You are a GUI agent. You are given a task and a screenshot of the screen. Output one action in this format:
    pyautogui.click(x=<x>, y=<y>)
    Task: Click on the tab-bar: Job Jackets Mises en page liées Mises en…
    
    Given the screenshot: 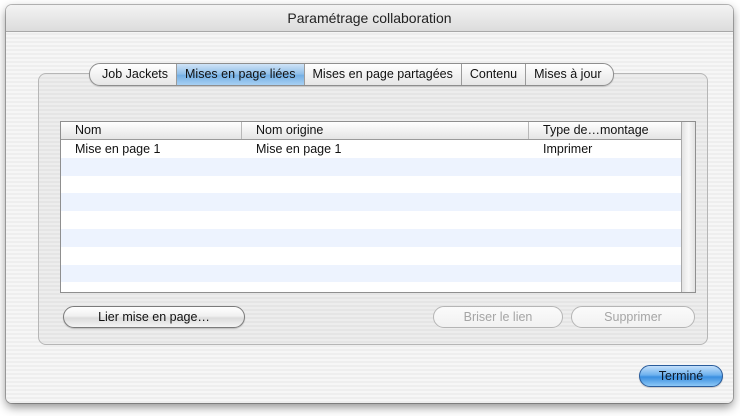 What is the action you would take?
    pyautogui.click(x=351, y=74)
    